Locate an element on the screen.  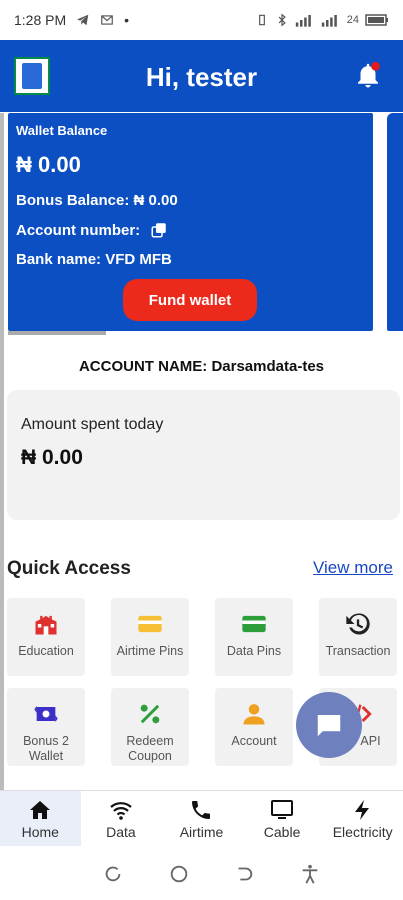
tile-label: Account is located at coordinates (254, 741).